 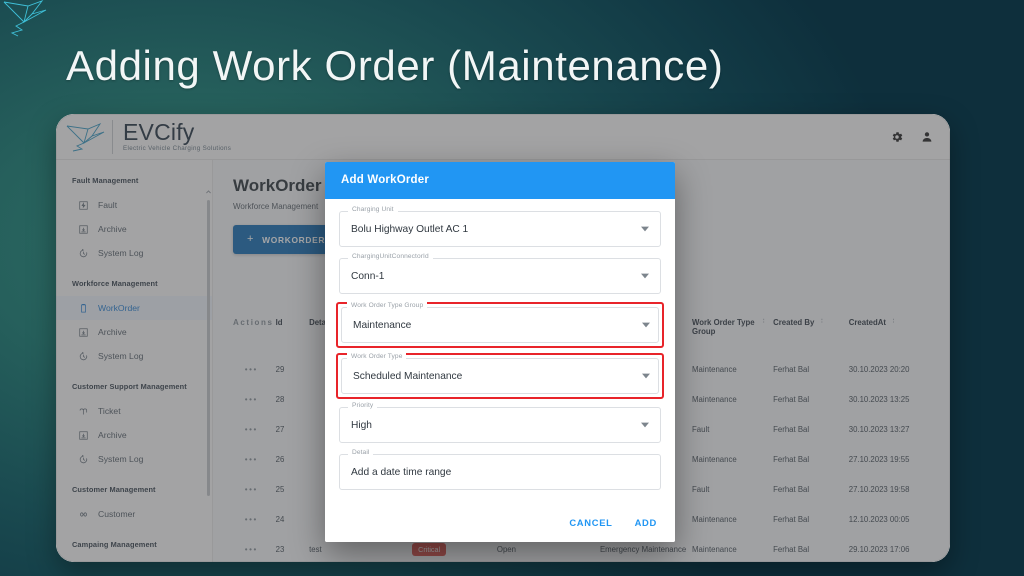 What do you see at coordinates (723, 327) in the screenshot?
I see `table-column-label: Work Order Type Group` at bounding box center [723, 327].